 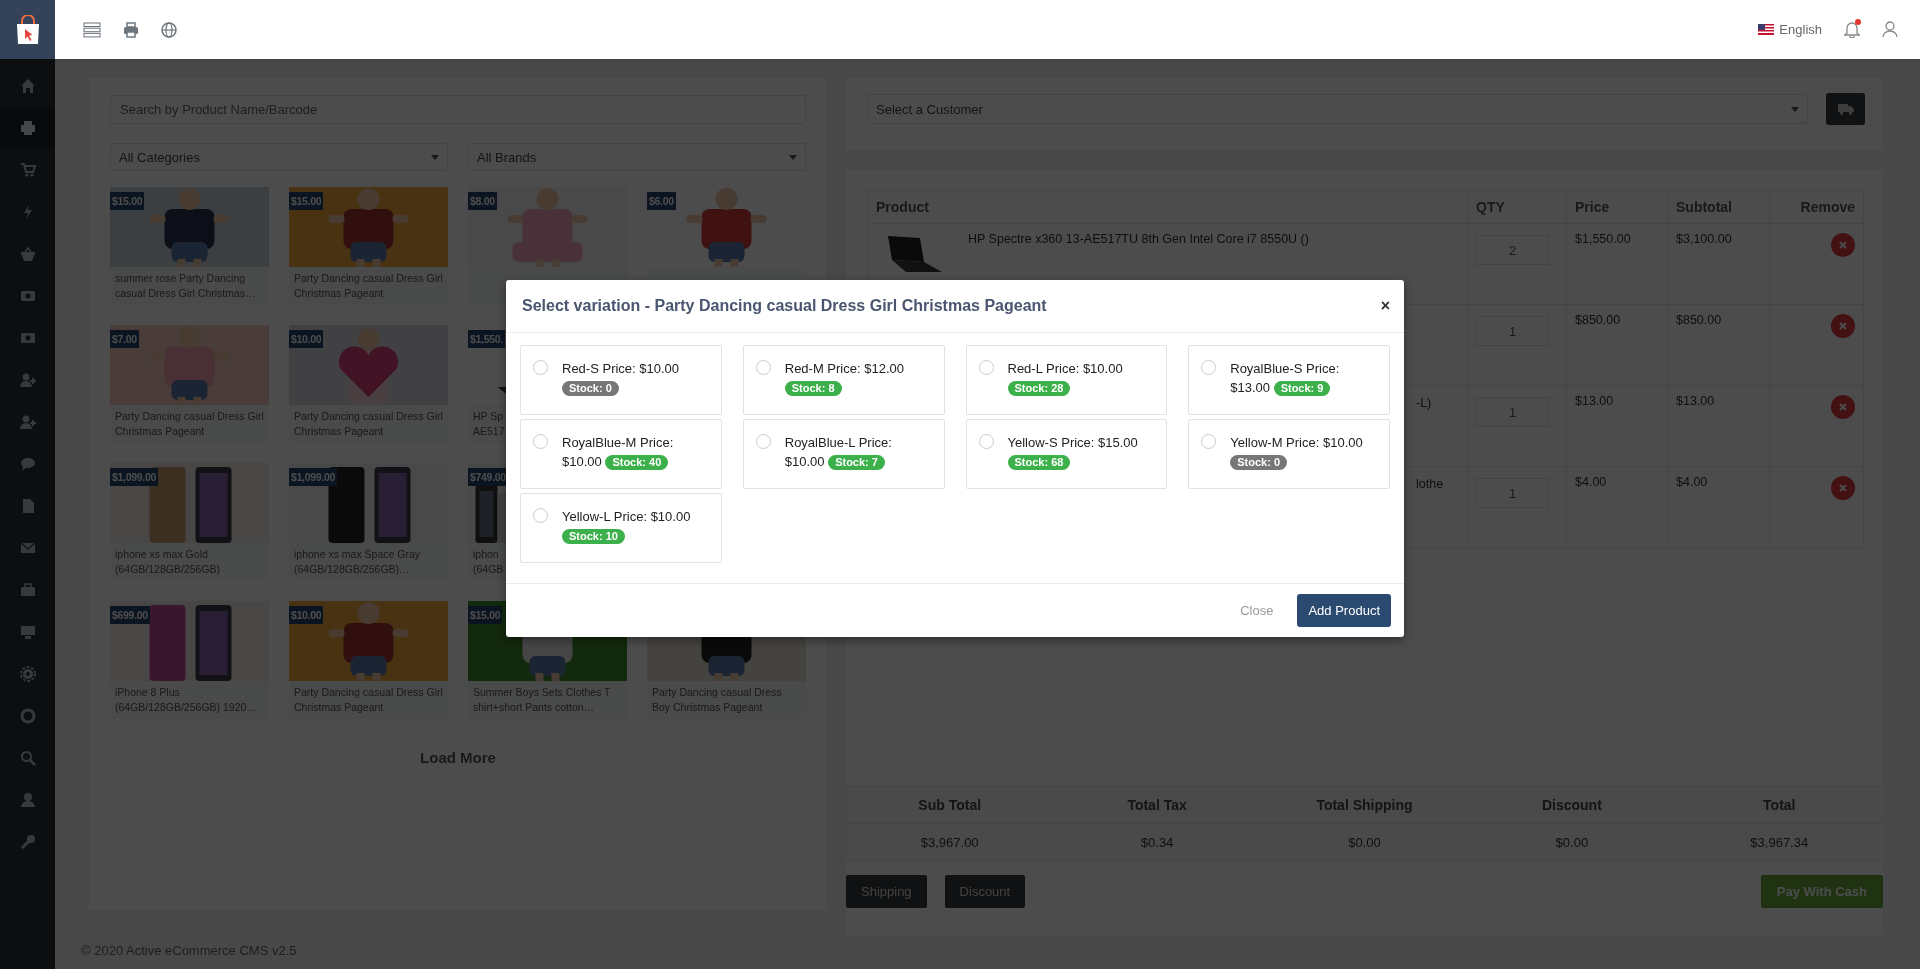 I want to click on variation-option: RoyalBlue-M Price: $10.00 Stock: 40, so click(x=621, y=454).